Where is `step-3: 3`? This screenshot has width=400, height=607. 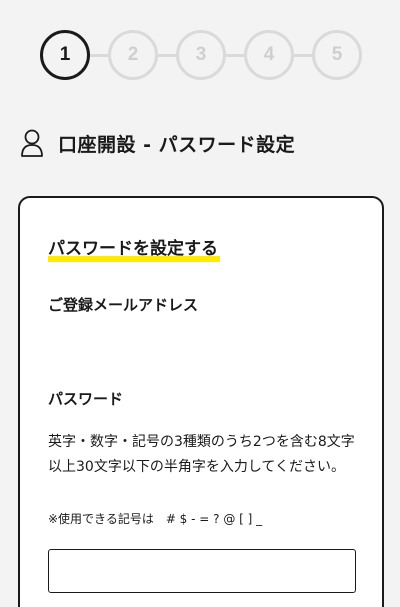 step-3: 3 is located at coordinates (201, 55).